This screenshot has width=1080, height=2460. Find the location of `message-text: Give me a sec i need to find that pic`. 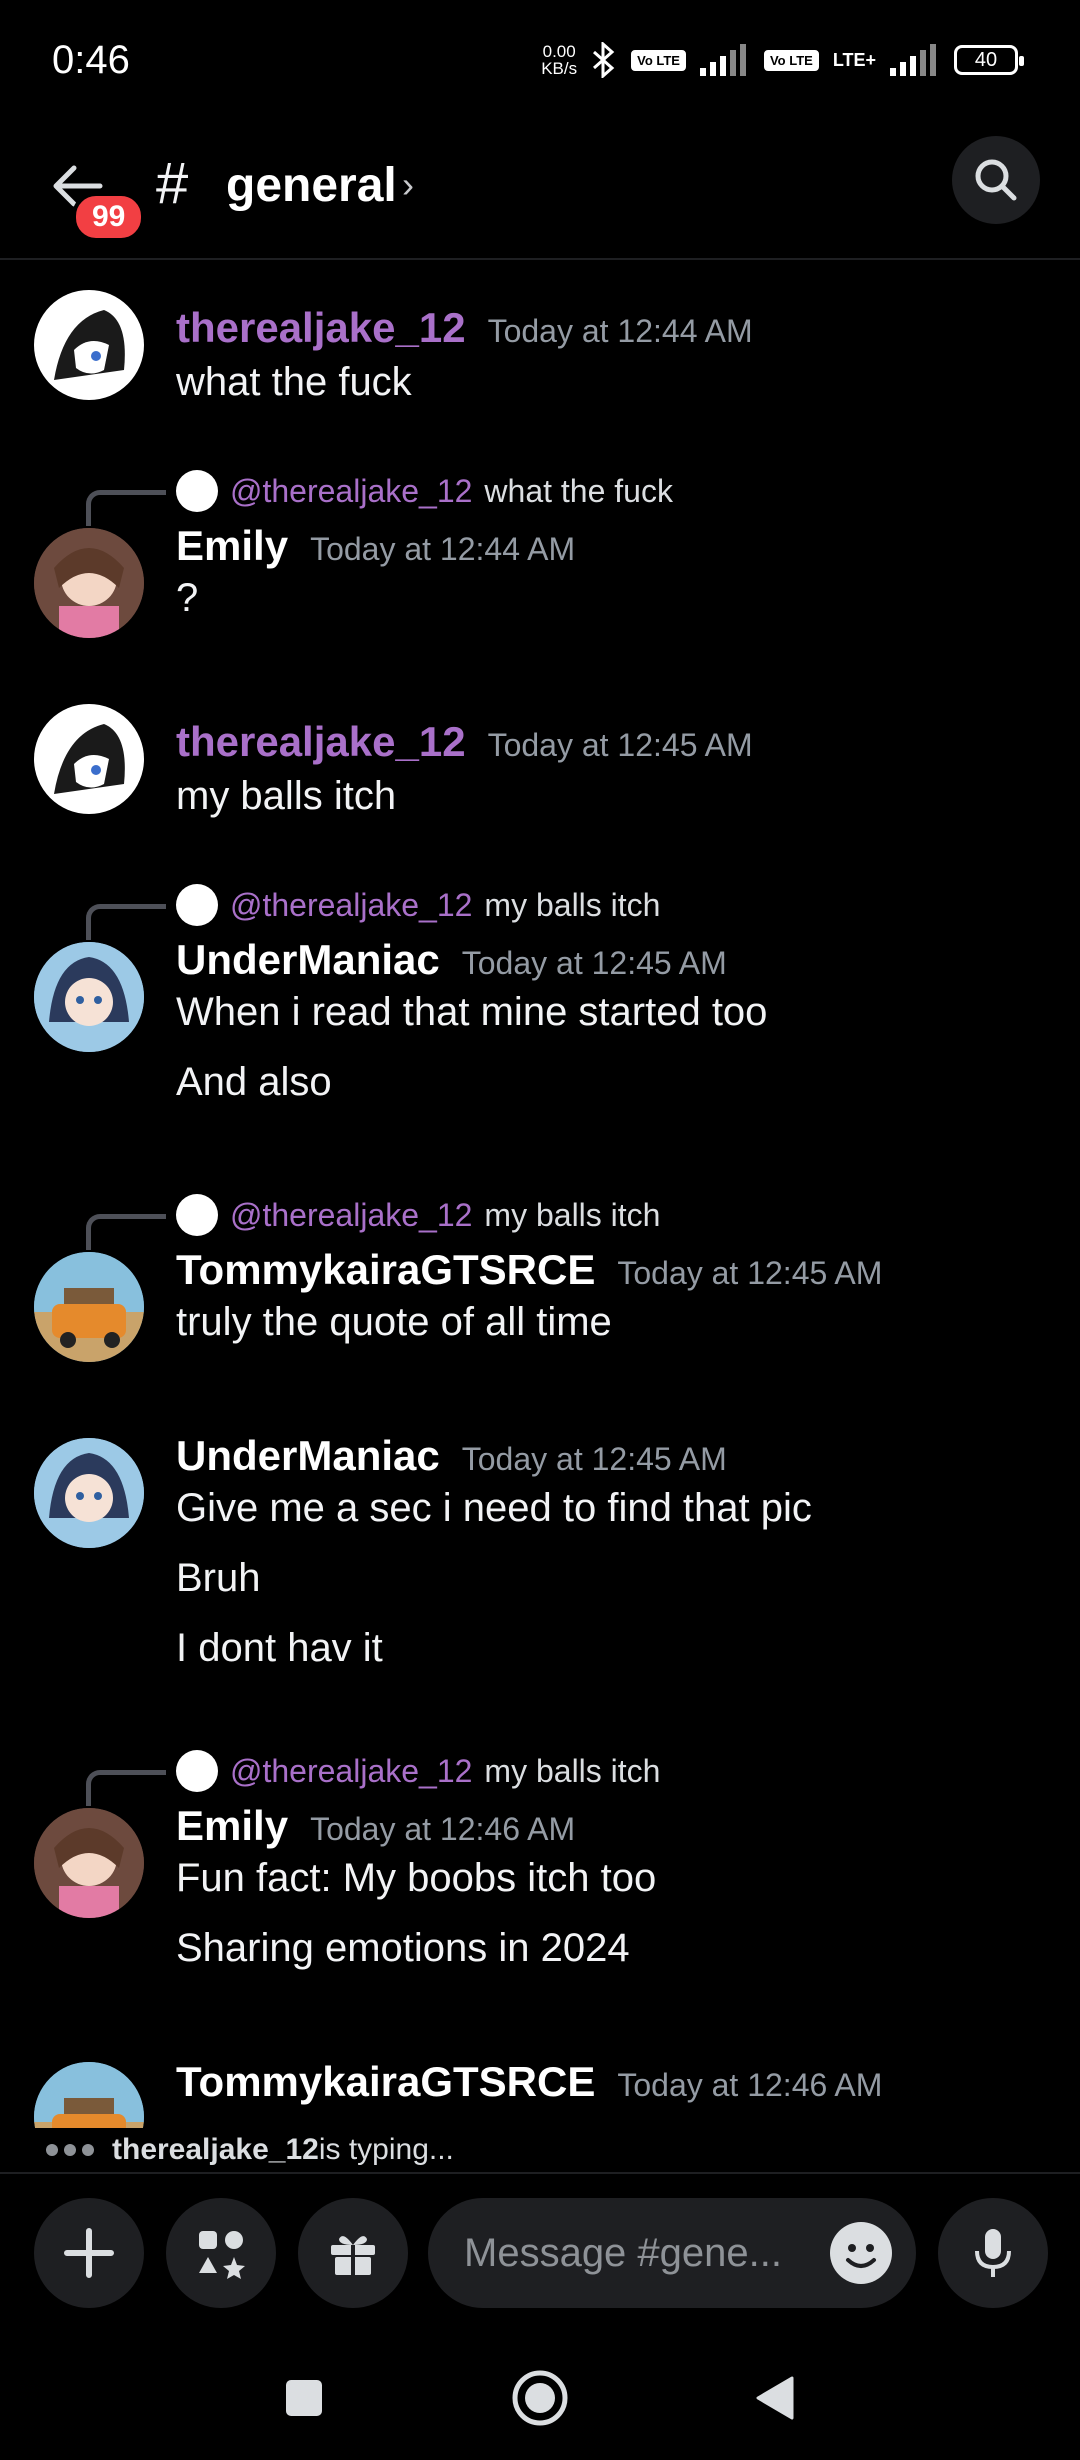

message-text: Give me a sec i need to find that pic is located at coordinates (494, 1508).